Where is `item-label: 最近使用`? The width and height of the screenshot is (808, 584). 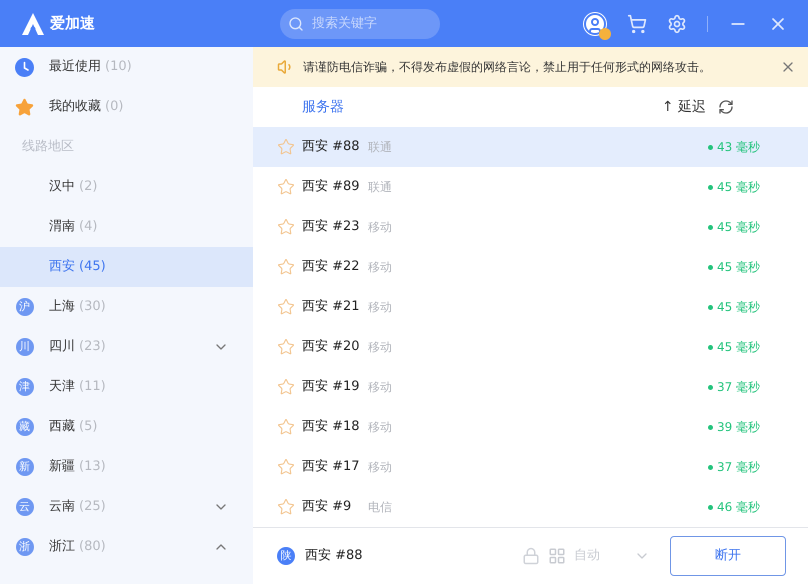
item-label: 最近使用 is located at coordinates (75, 67).